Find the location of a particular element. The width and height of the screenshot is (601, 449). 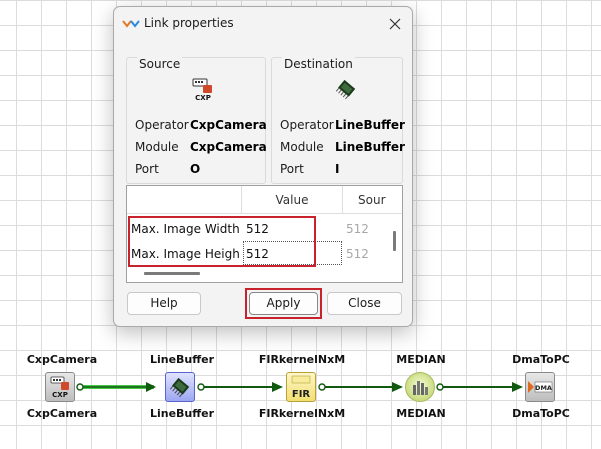

grid-corner-header is located at coordinates (184, 200).